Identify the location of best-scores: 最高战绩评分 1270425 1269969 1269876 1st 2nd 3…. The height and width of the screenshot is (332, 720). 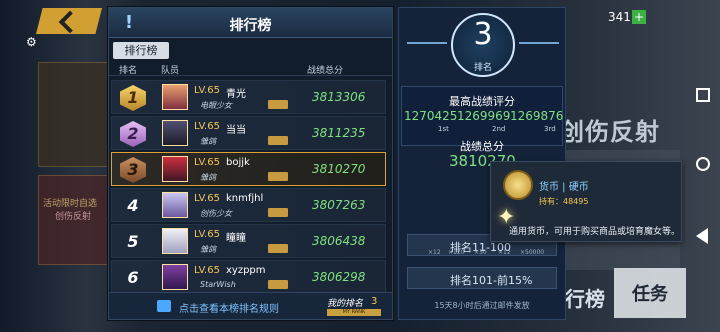
(482, 116).